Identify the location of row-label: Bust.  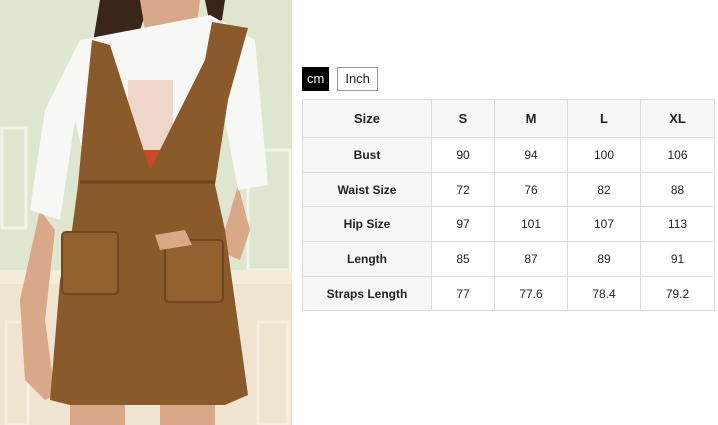
(367, 155).